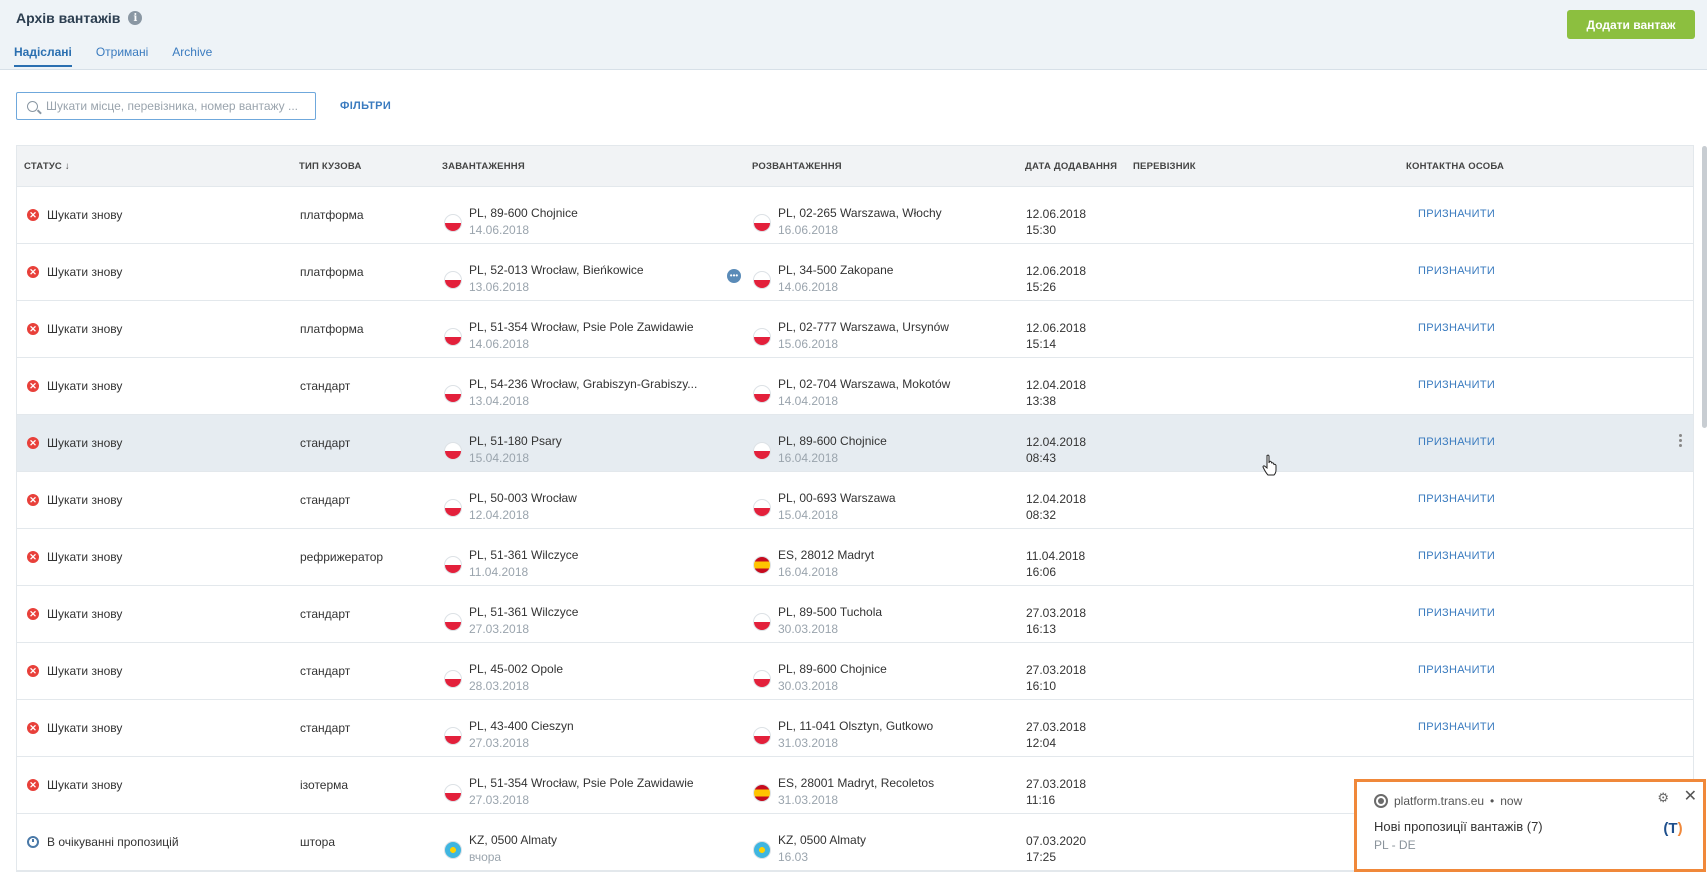 The height and width of the screenshot is (873, 1707). Describe the element at coordinates (824, 506) in the screenshot. I see `unloading-cell: PL, 00-693 Warszawa 15.04.2018` at that location.